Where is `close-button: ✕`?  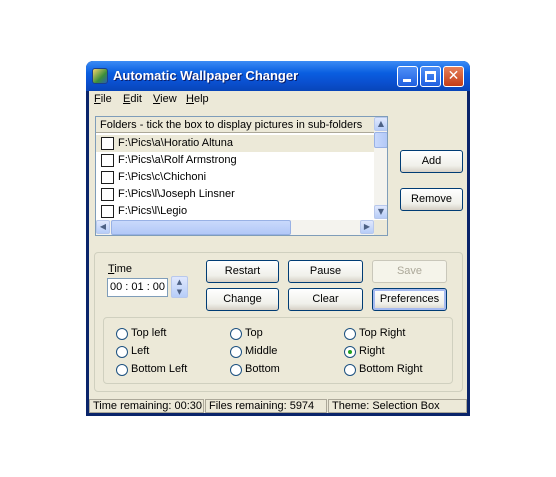 close-button: ✕ is located at coordinates (453, 76).